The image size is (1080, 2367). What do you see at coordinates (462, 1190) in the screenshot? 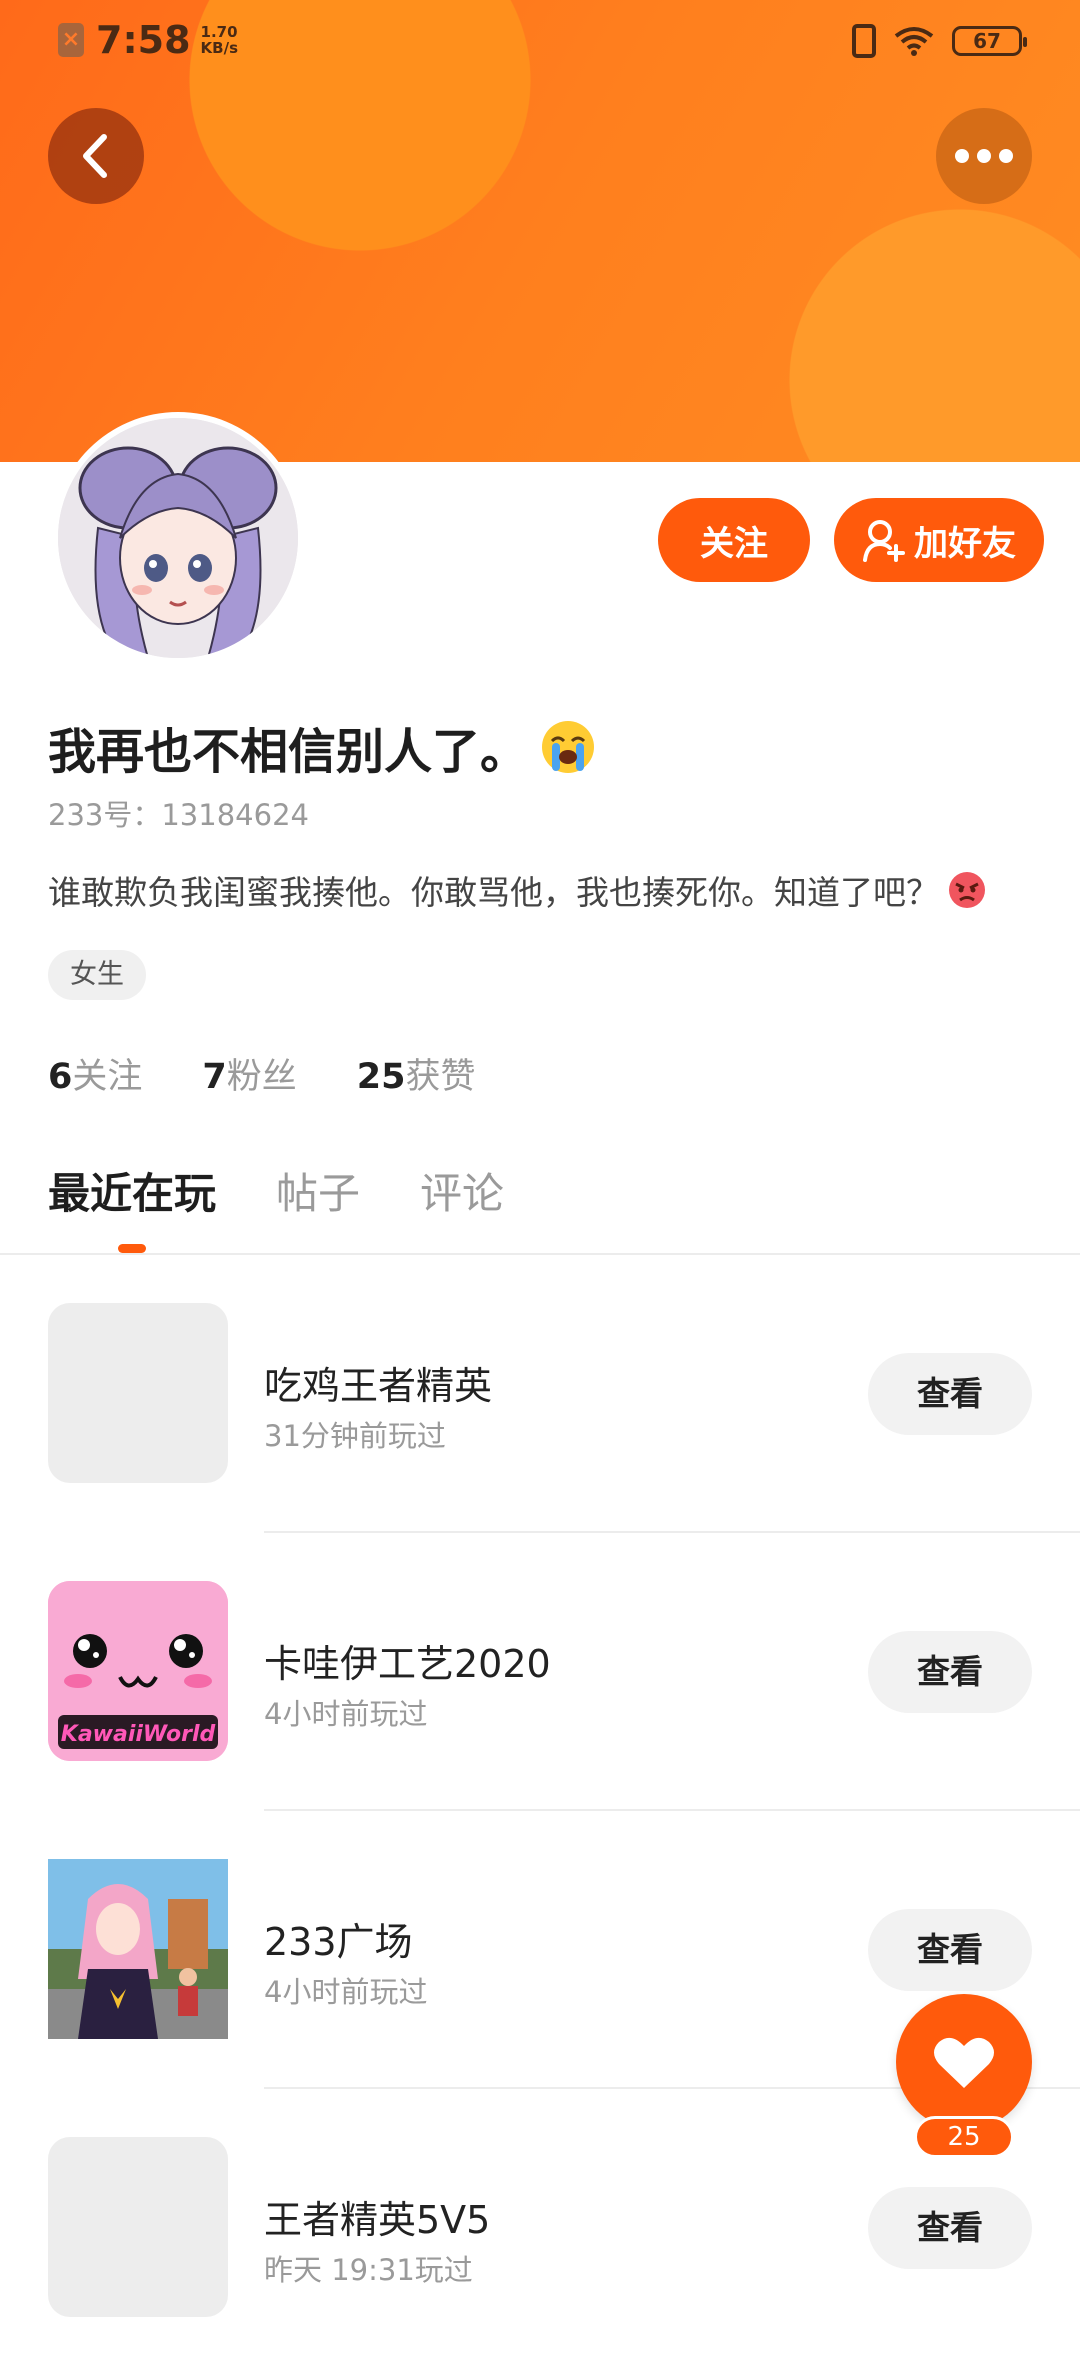
I see `tab-comments: 评论` at bounding box center [462, 1190].